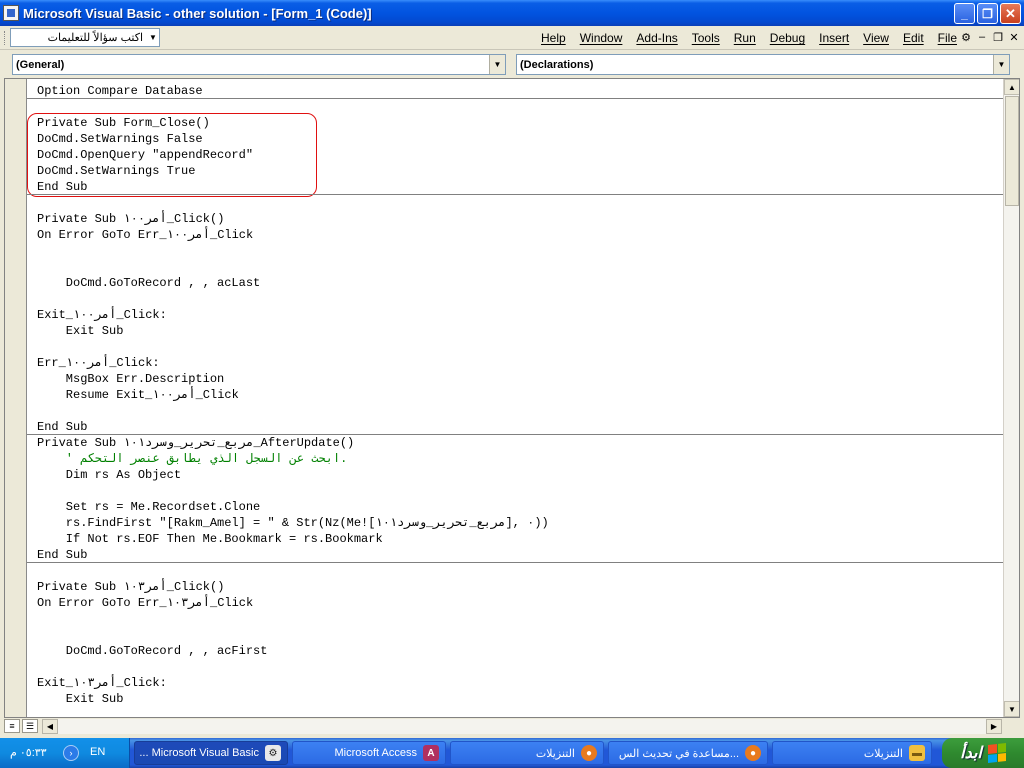  Describe the element at coordinates (964, 13) in the screenshot. I see `minimize-button: _` at that location.